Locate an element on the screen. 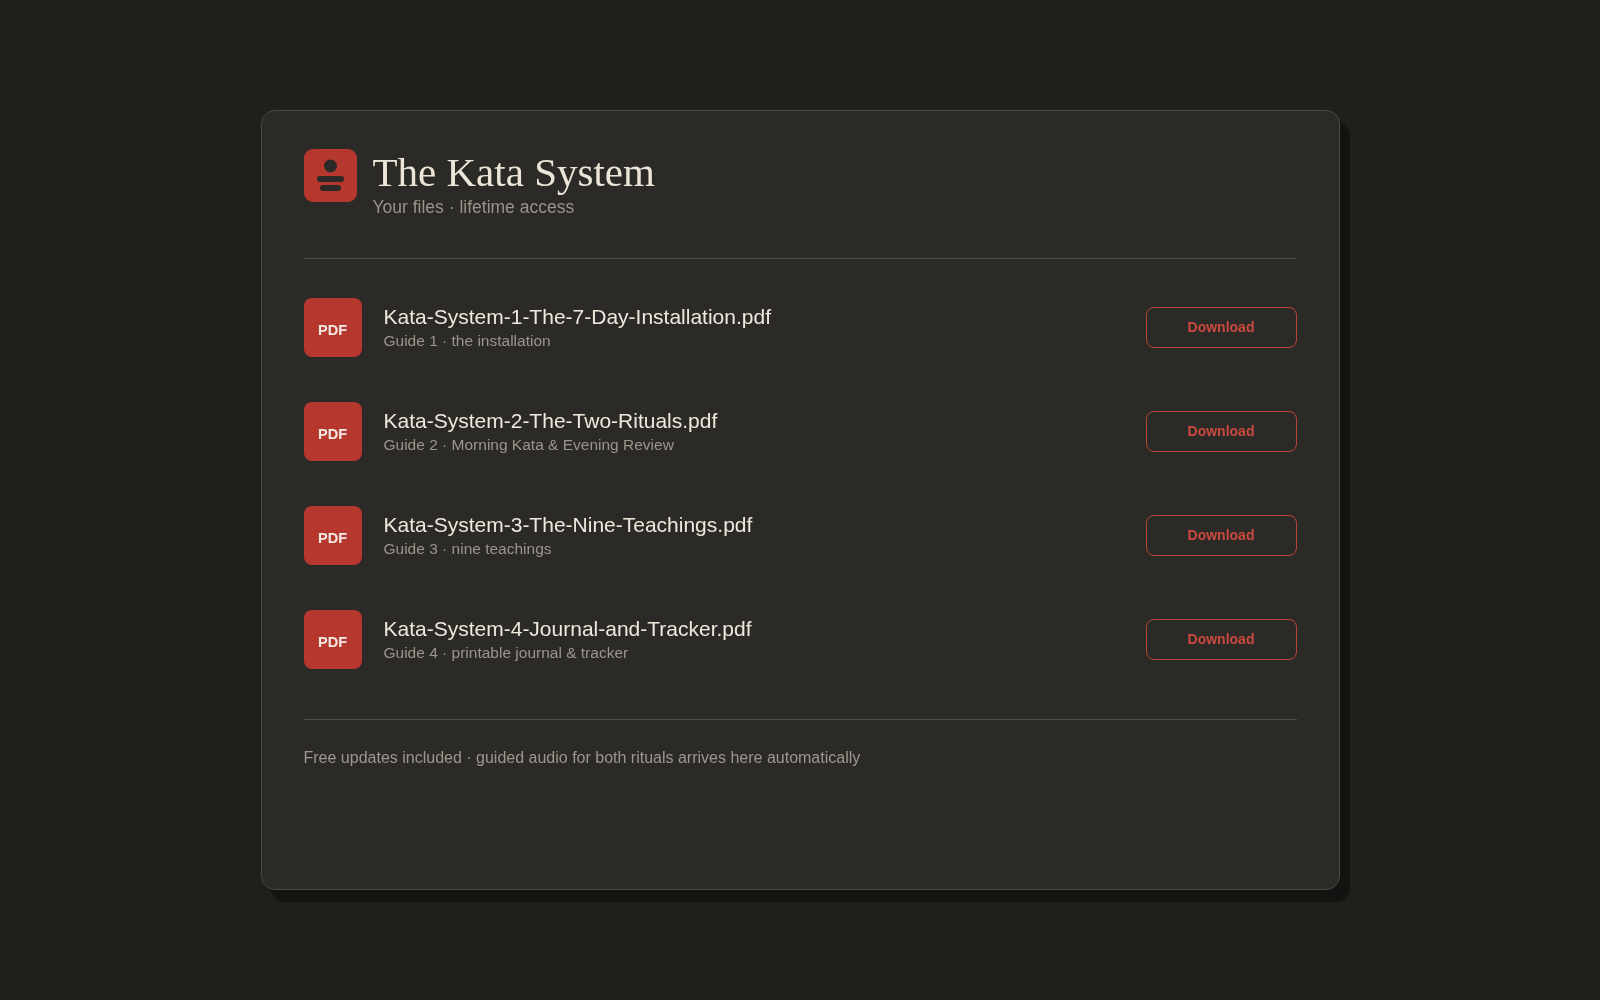 The image size is (1600, 1000). footer-note: Free updates included · guided audio for both rituals arrives here automatically is located at coordinates (582, 758).